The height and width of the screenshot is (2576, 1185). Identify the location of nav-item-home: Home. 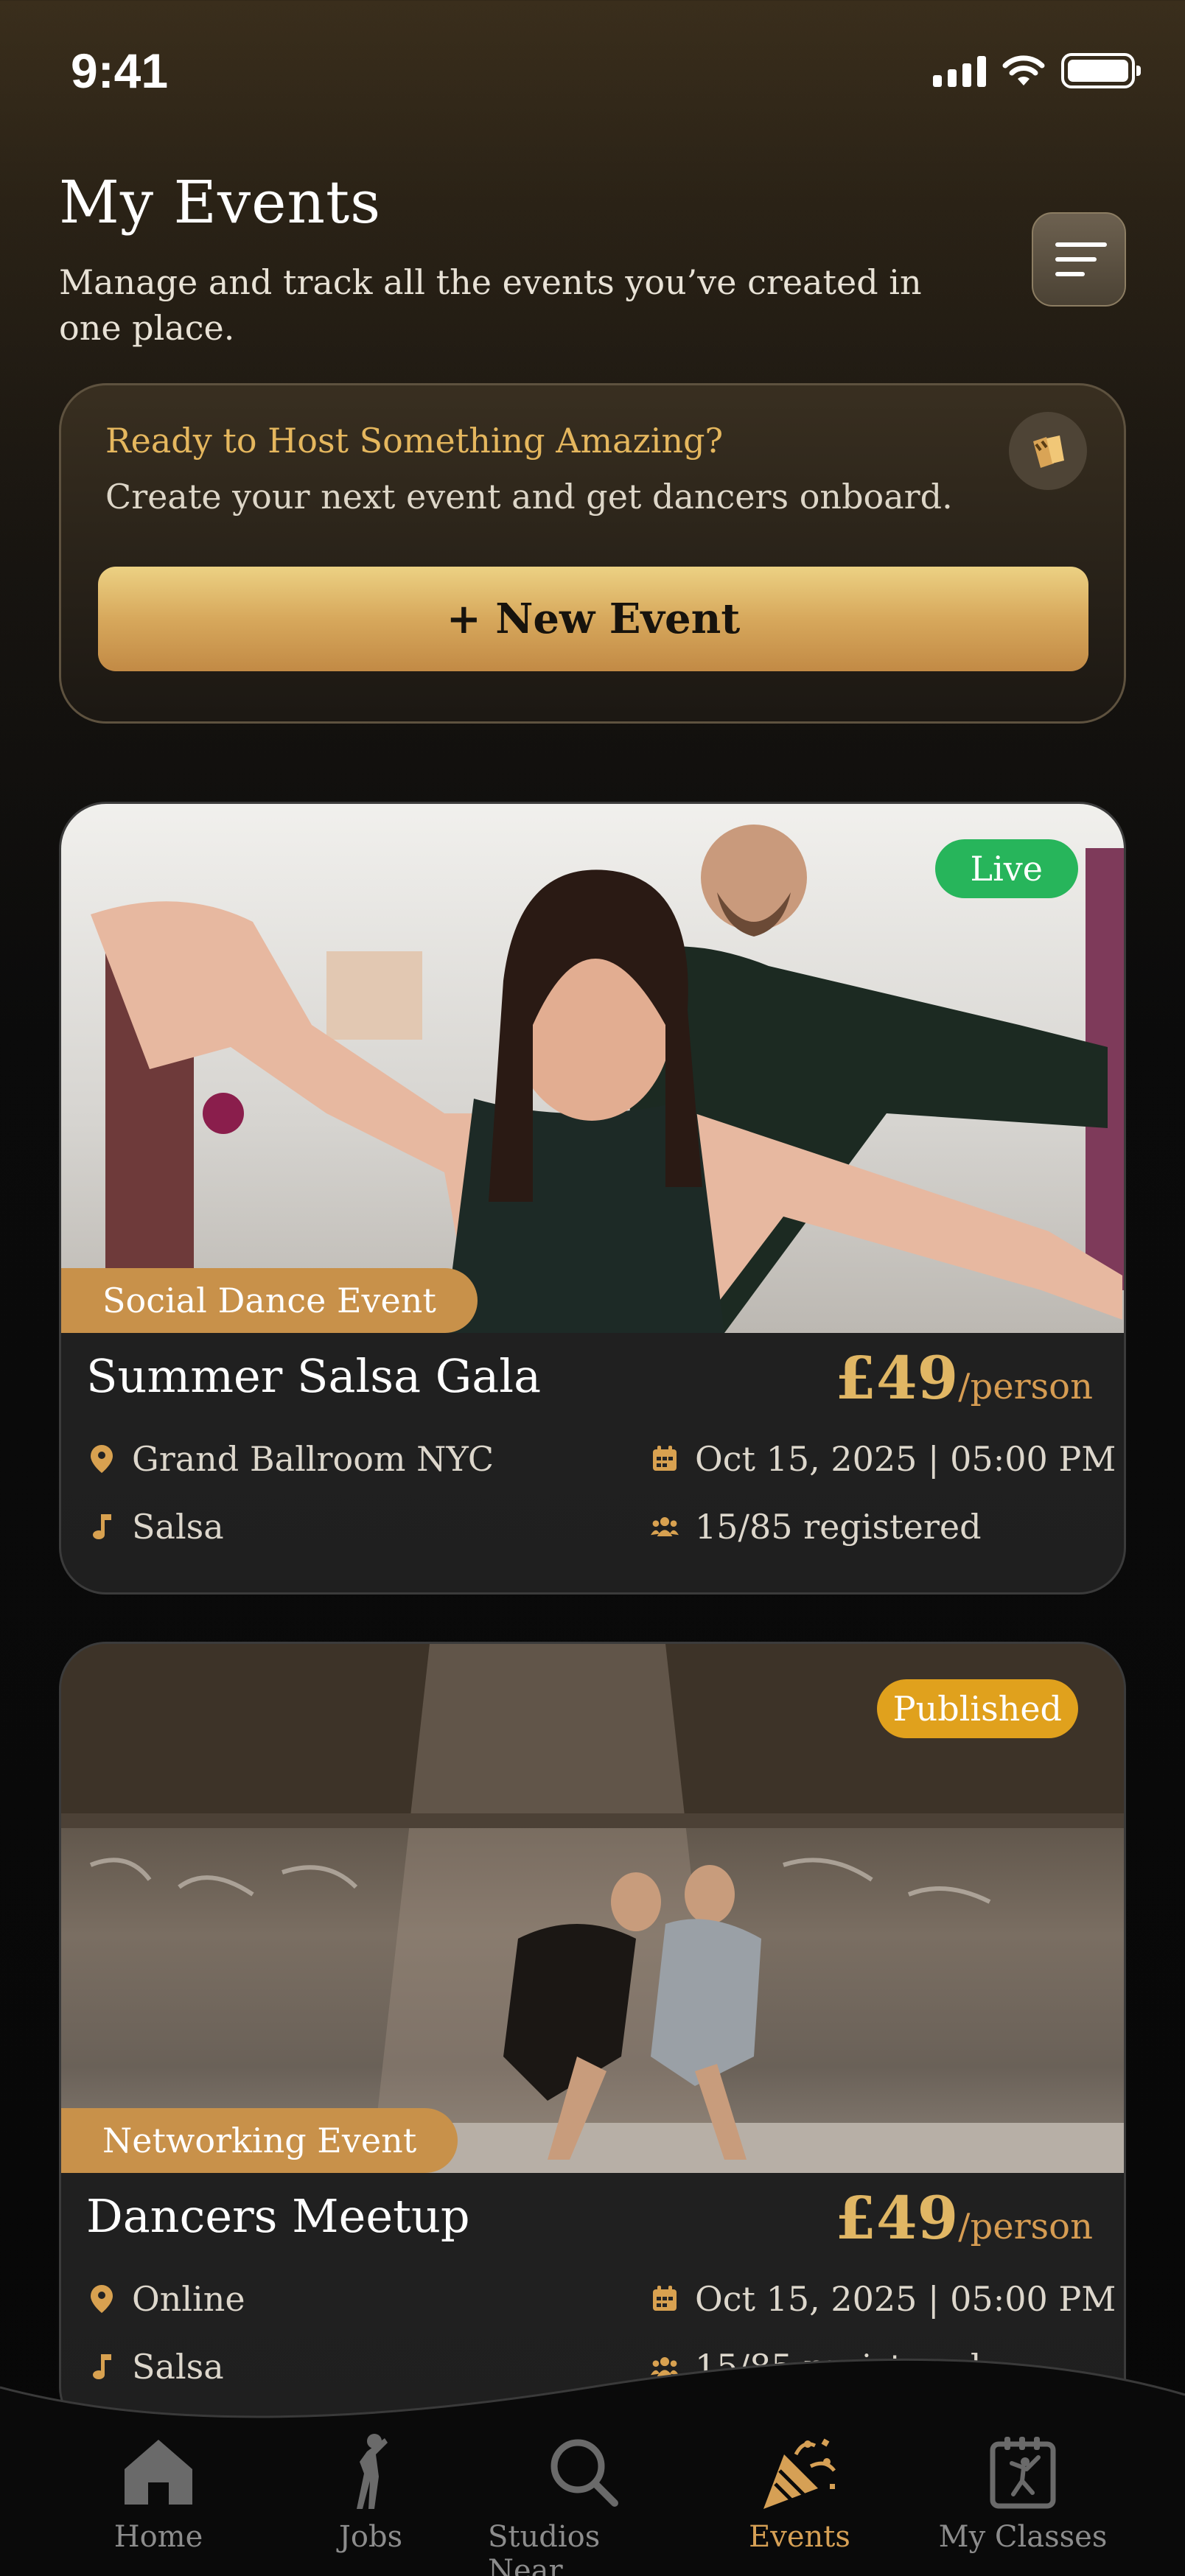
(158, 2493).